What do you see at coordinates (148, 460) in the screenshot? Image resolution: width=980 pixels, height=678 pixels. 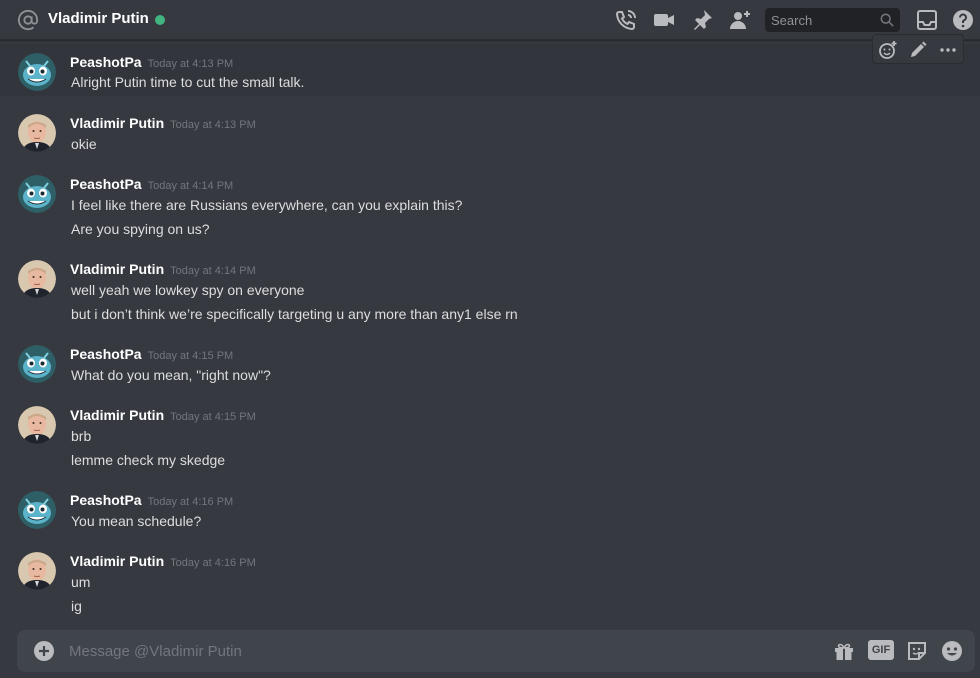 I see `message-text: lemme check my skedge` at bounding box center [148, 460].